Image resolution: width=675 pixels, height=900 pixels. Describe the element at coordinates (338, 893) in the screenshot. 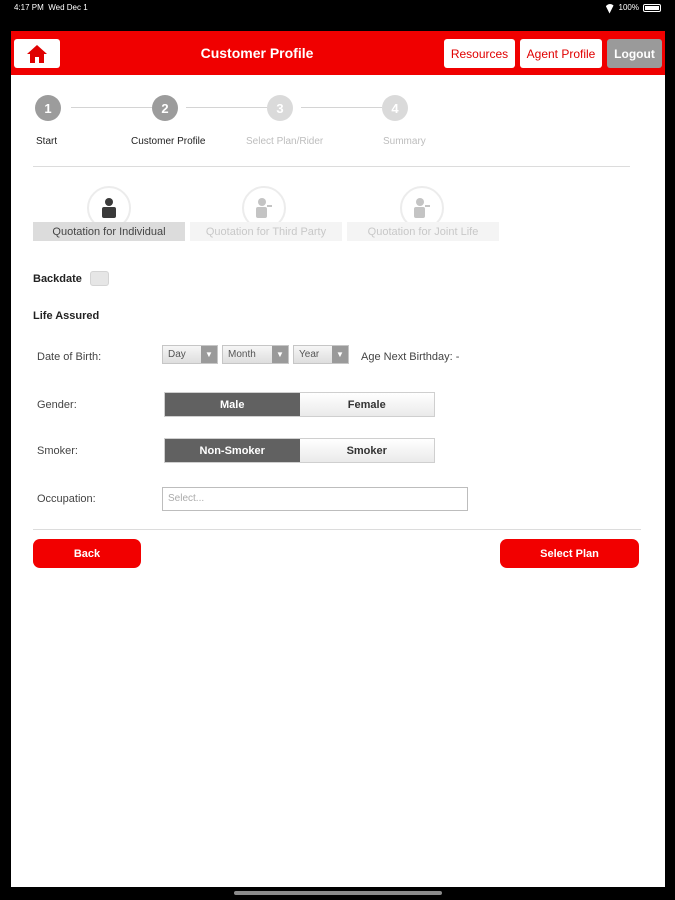

I see `home-indicator` at that location.